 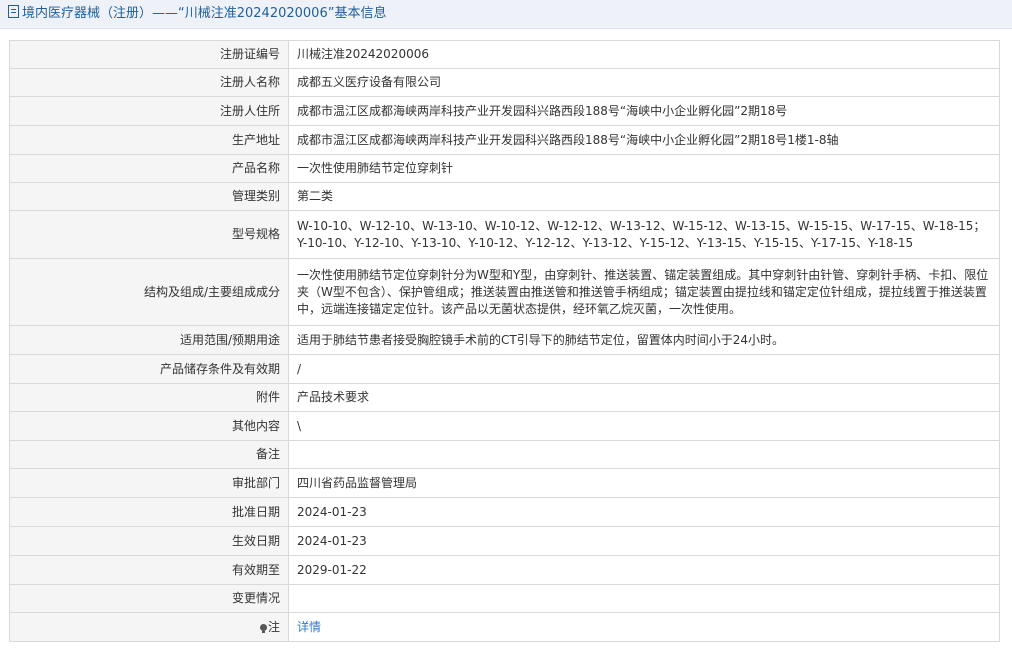 I want to click on table-row: 备注, so click(x=504, y=454).